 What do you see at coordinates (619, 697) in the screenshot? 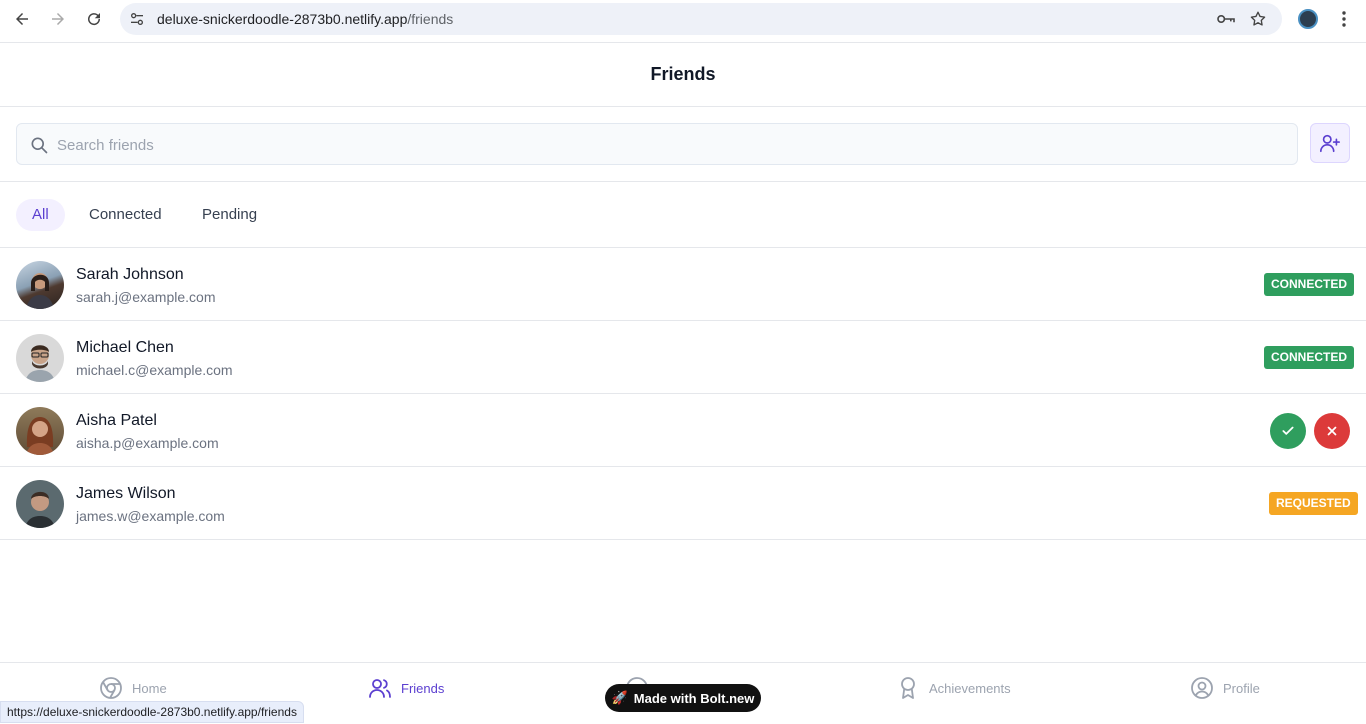
I see `rocket-icon: 🚀` at bounding box center [619, 697].